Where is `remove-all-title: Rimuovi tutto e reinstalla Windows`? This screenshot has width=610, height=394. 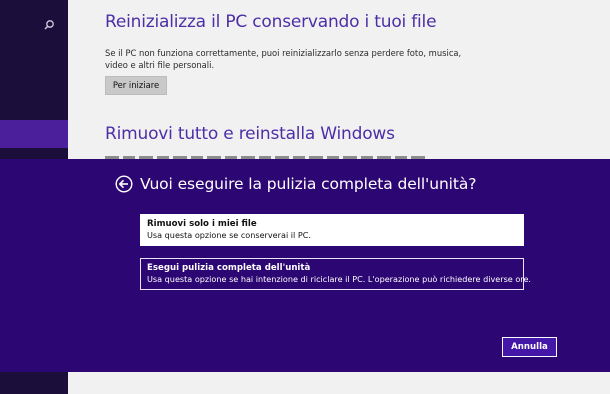
remove-all-title: Rimuovi tutto e reinstalla Windows is located at coordinates (250, 134).